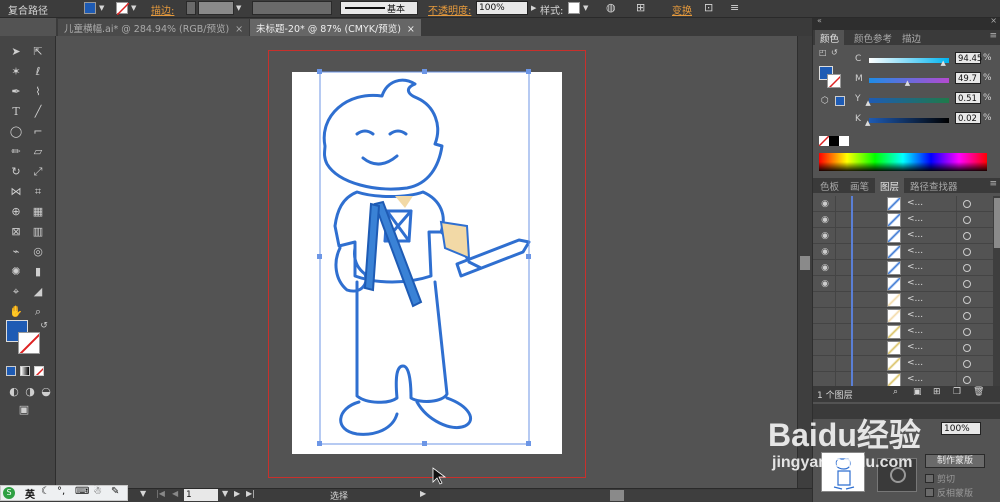 The height and width of the screenshot is (502, 1000). What do you see at coordinates (16, 232) in the screenshot?
I see `mesh-tool-icon: ⊠` at bounding box center [16, 232].